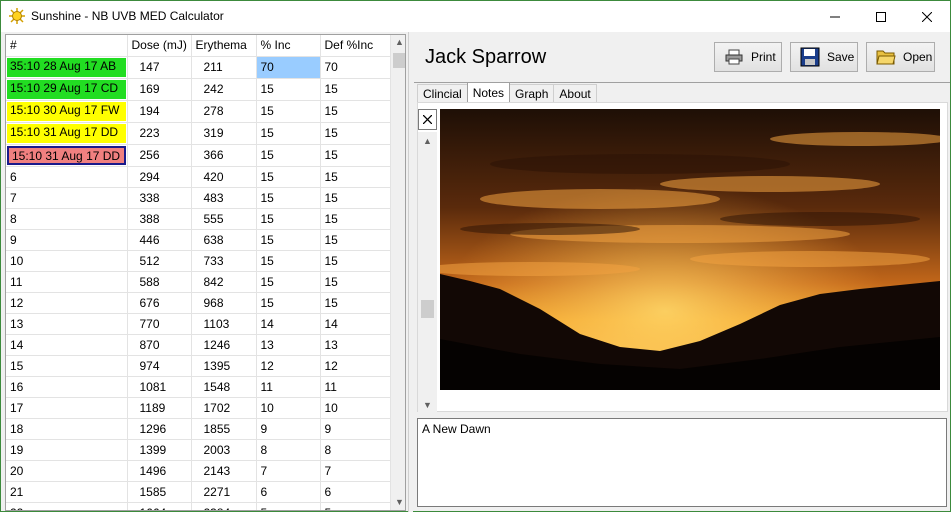 The width and height of the screenshot is (951, 512). What do you see at coordinates (355, 506) in the screenshot?
I see `def-cell: 5` at bounding box center [355, 506].